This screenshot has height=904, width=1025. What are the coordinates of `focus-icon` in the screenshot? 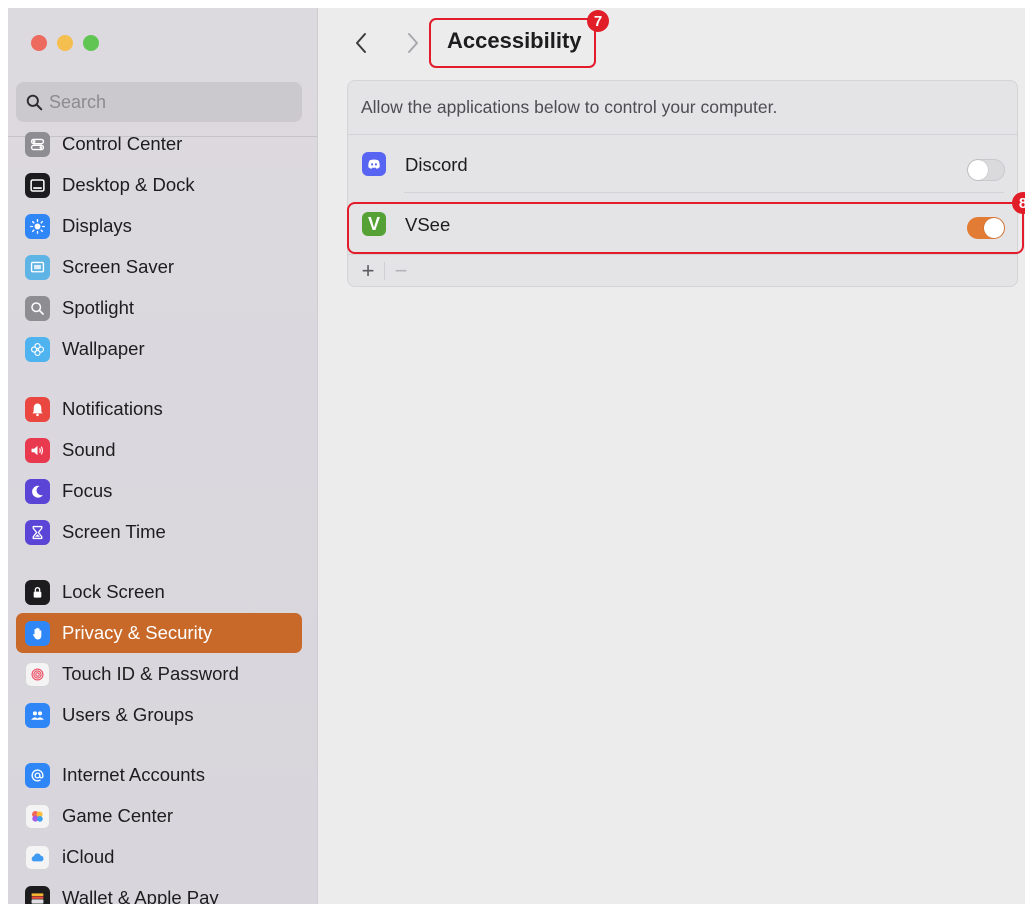 It's located at (37, 491).